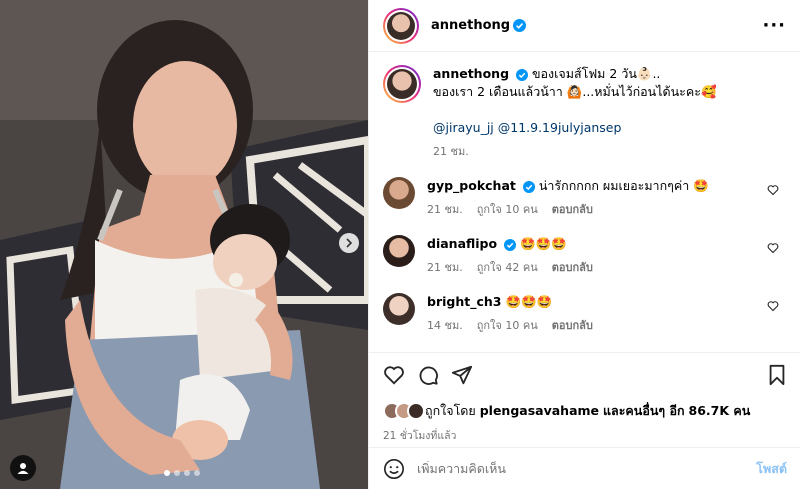 This screenshot has width=800, height=489. I want to click on comment-input, so click(587, 468).